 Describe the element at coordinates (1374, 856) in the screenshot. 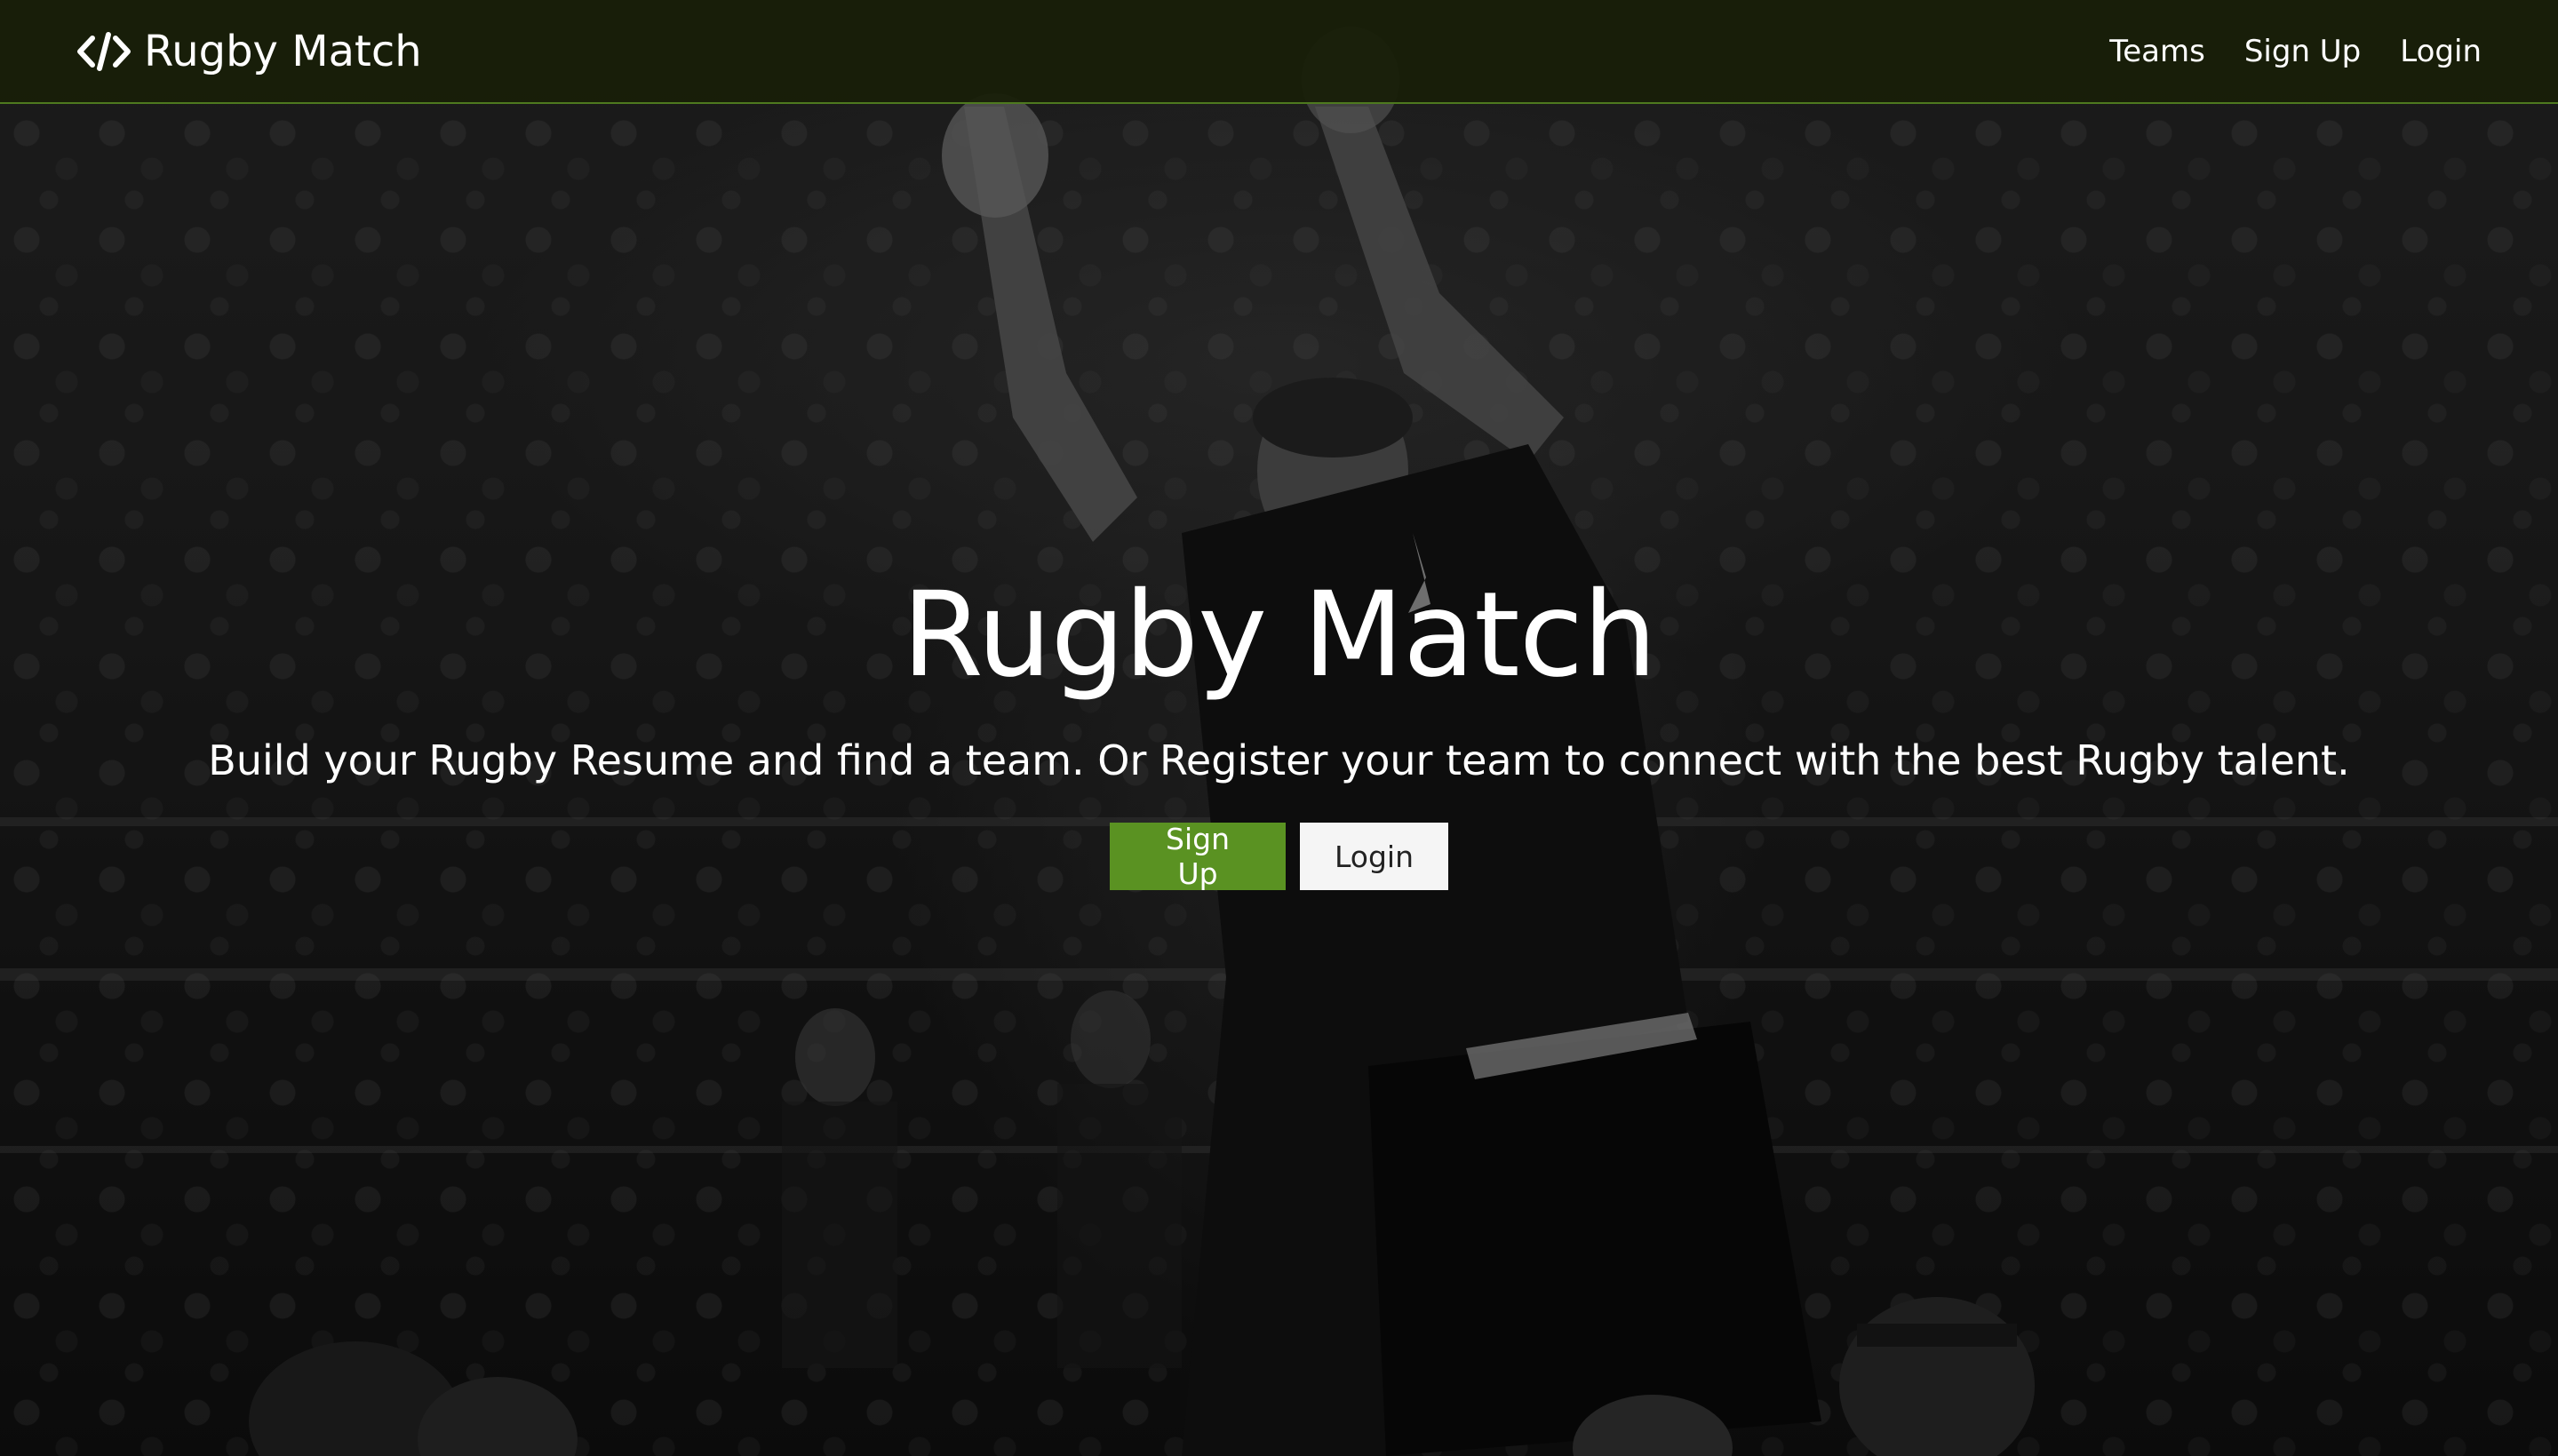

I see `login-button: Login` at that location.